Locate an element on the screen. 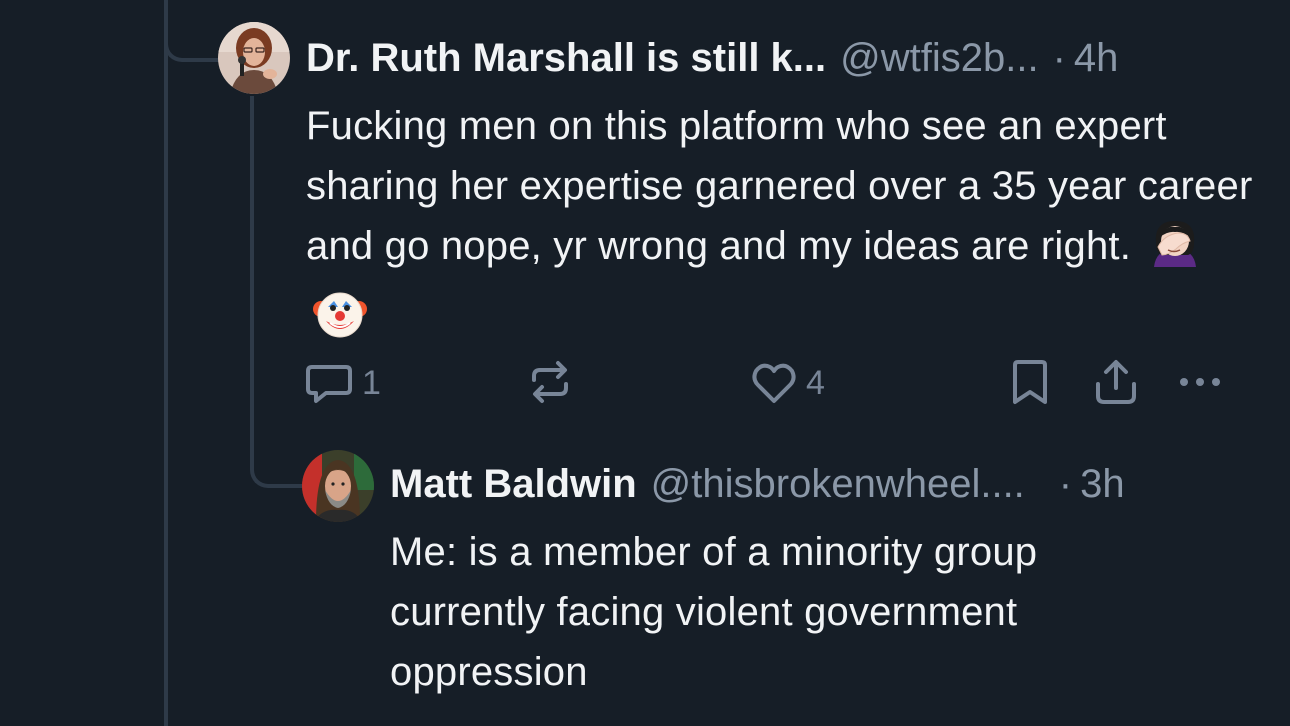 The width and height of the screenshot is (1290, 726). reply-icon is located at coordinates (329, 384).